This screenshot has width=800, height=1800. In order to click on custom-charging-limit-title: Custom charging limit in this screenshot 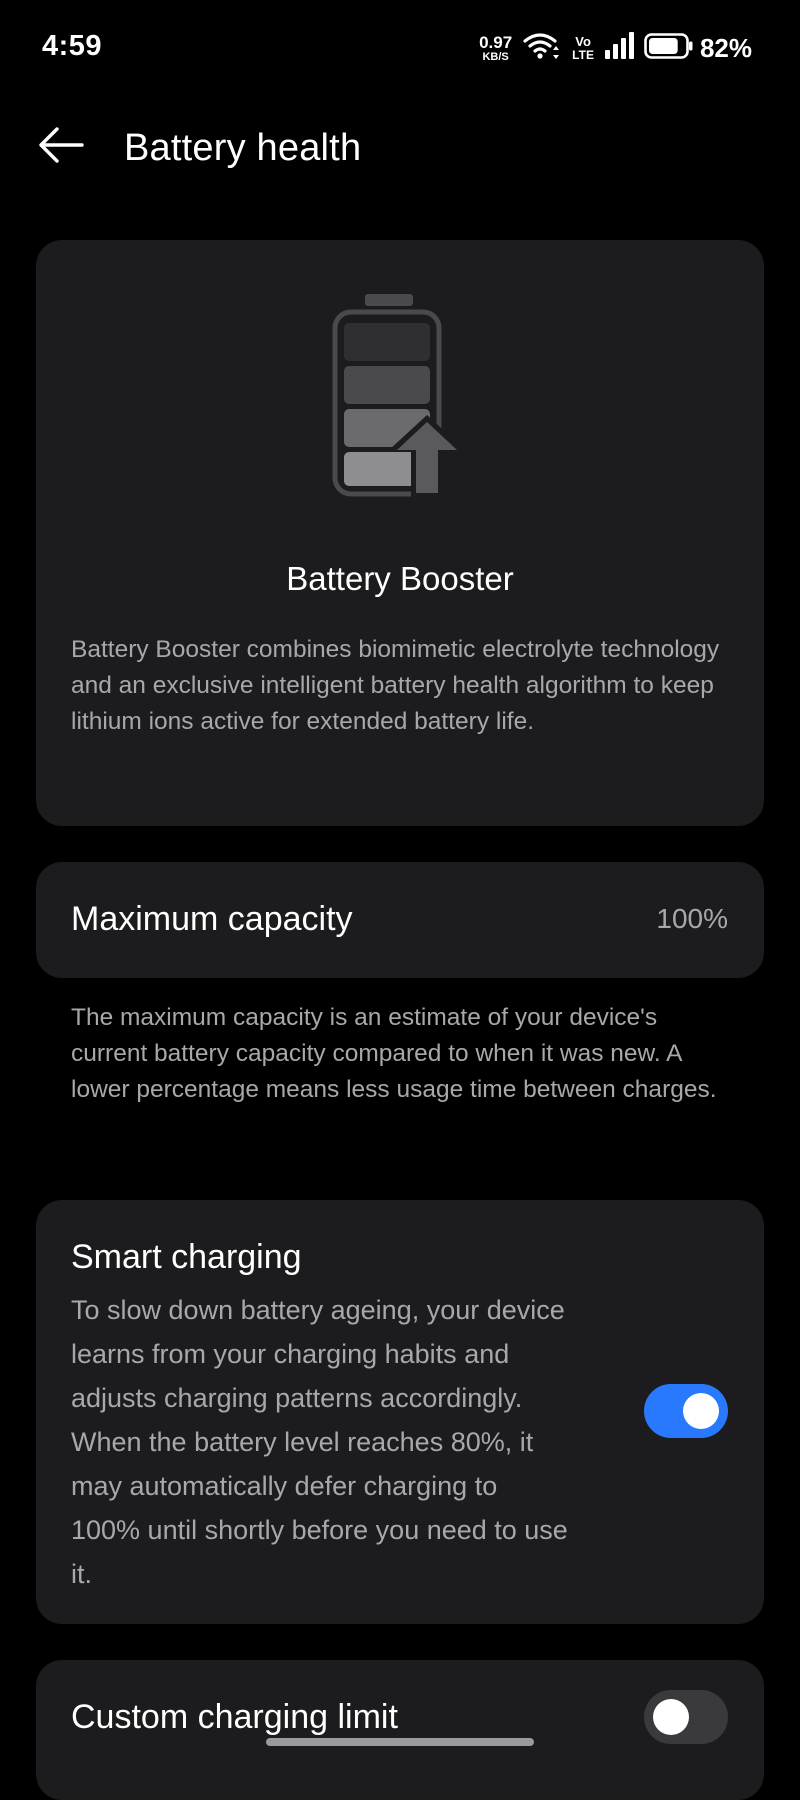, I will do `click(234, 1717)`.